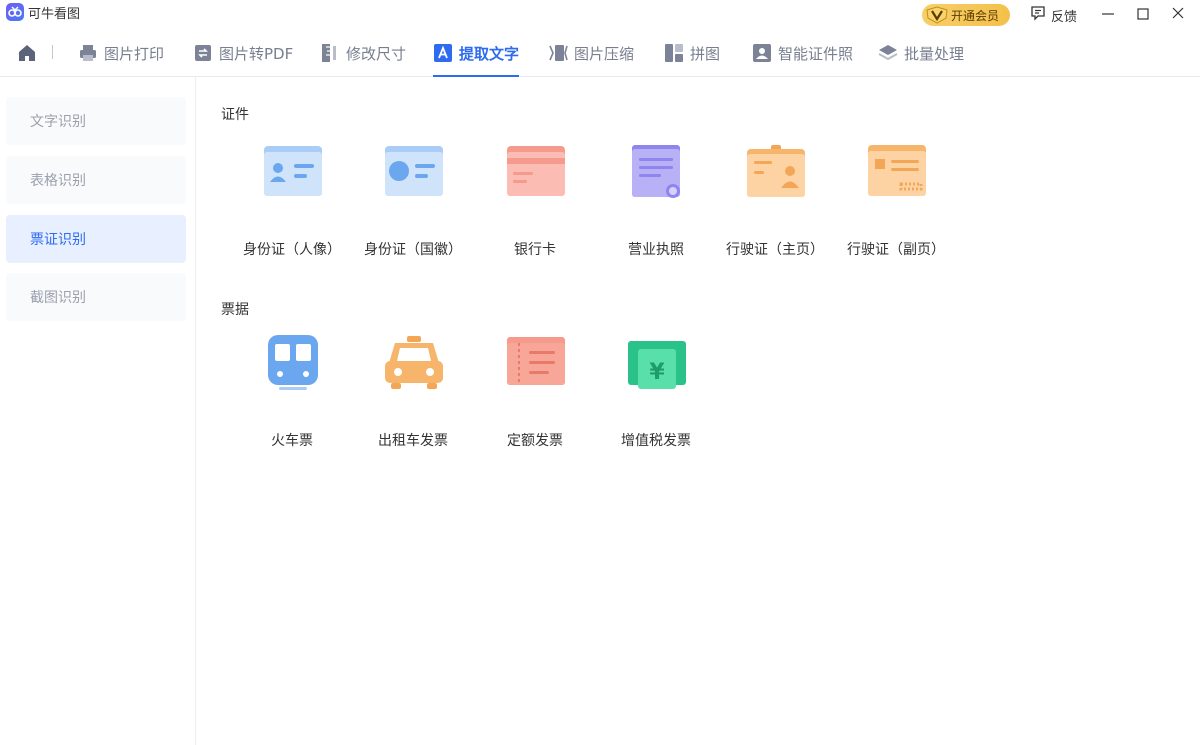 Image resolution: width=1200 pixels, height=745 pixels. What do you see at coordinates (705, 53) in the screenshot?
I see `tab-label: 拼图` at bounding box center [705, 53].